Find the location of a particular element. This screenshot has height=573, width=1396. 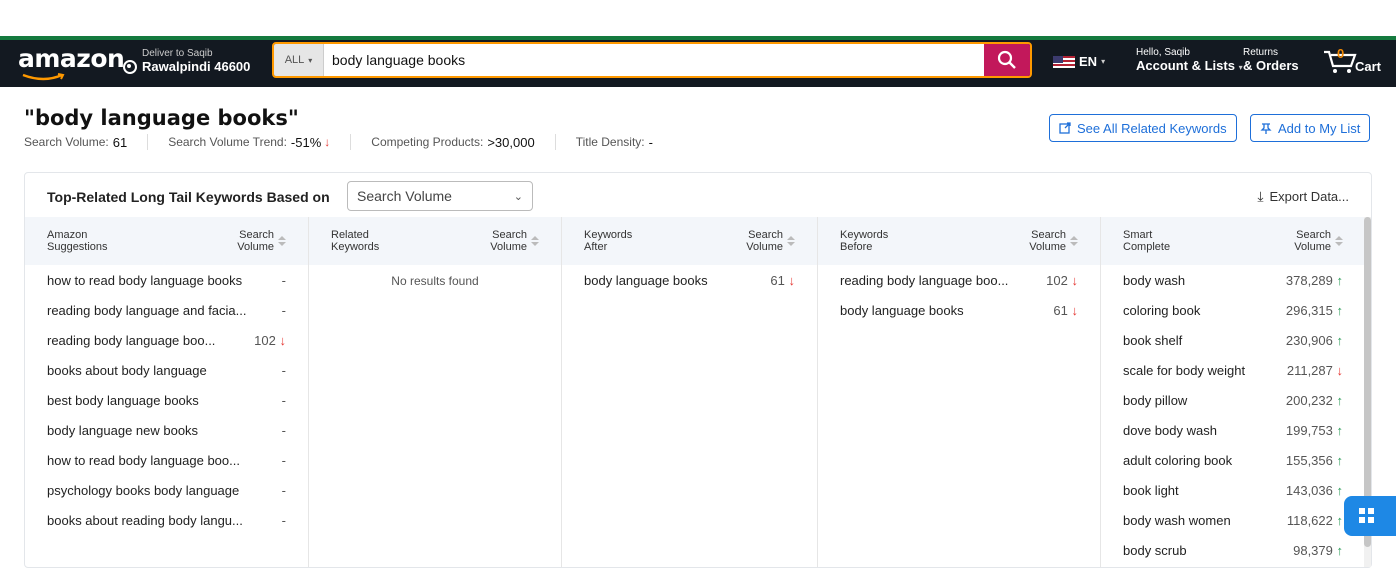

account-lists-menu: Hello, Saqib Account & Lists ▾ is located at coordinates (1189, 61).